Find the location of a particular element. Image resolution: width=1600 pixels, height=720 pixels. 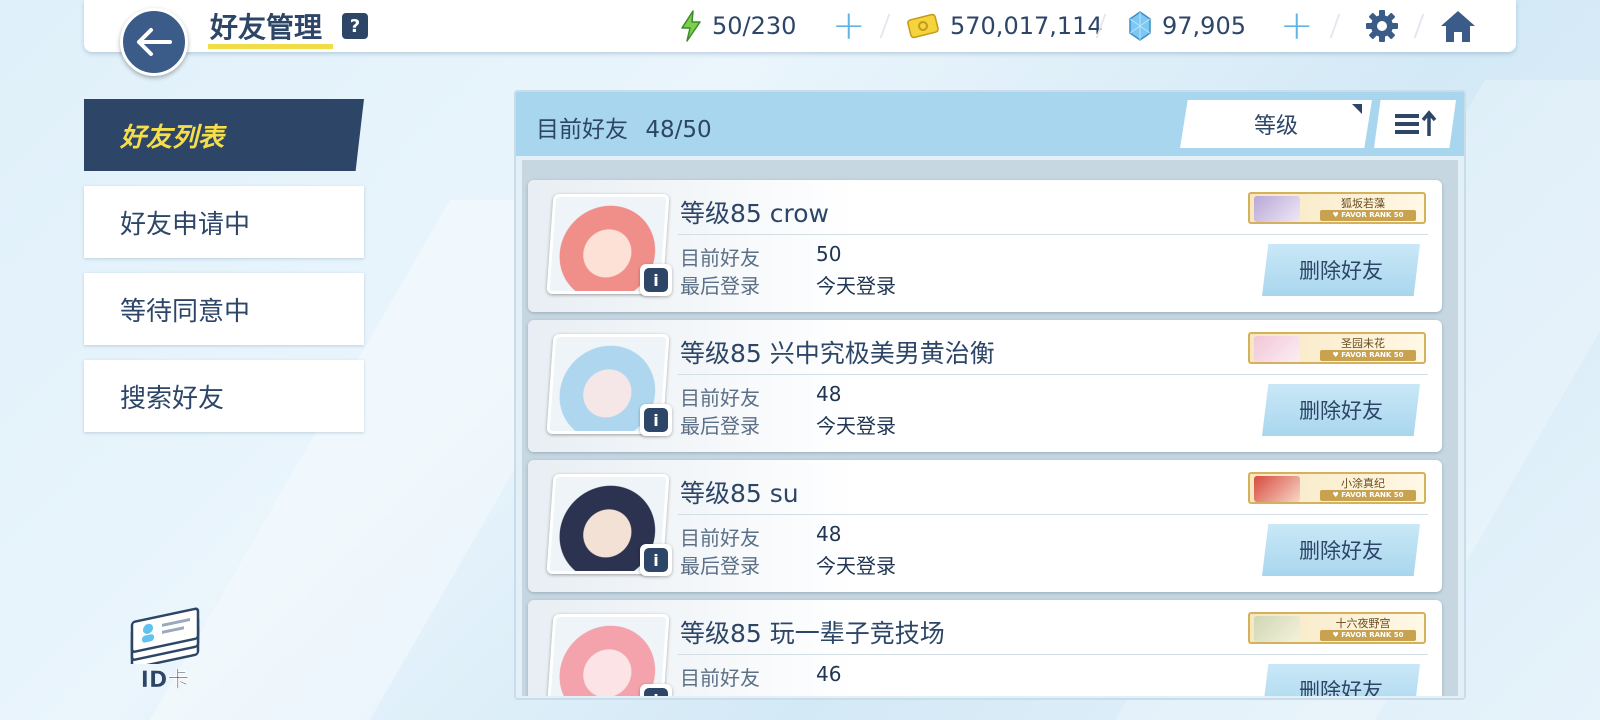

back-button is located at coordinates (154, 42).